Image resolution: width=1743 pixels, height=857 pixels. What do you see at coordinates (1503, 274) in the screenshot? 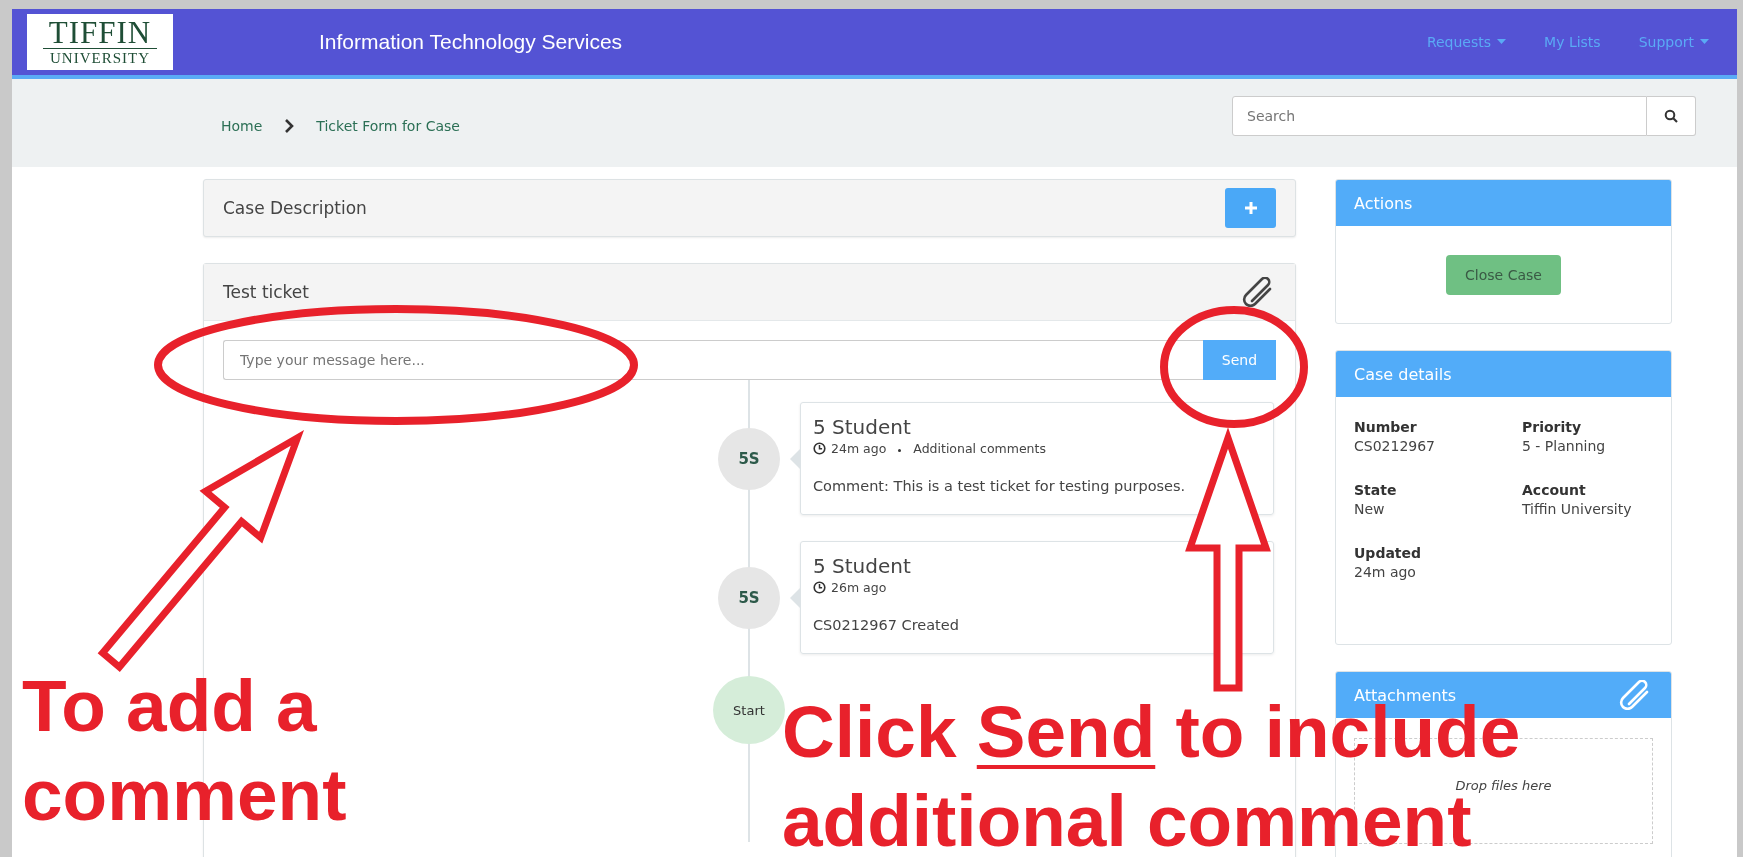
I see `close-case-button: Close Case` at bounding box center [1503, 274].